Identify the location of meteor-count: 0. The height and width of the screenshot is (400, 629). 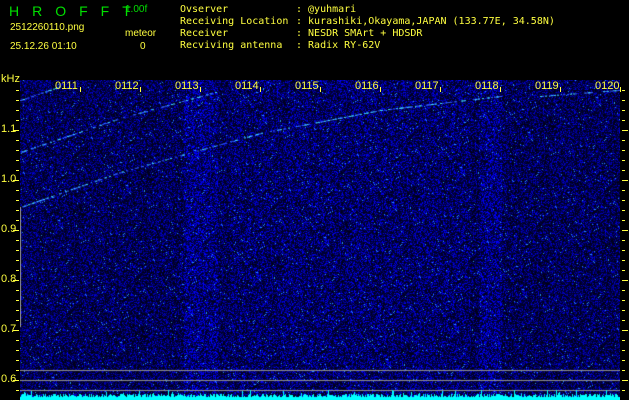
(143, 46).